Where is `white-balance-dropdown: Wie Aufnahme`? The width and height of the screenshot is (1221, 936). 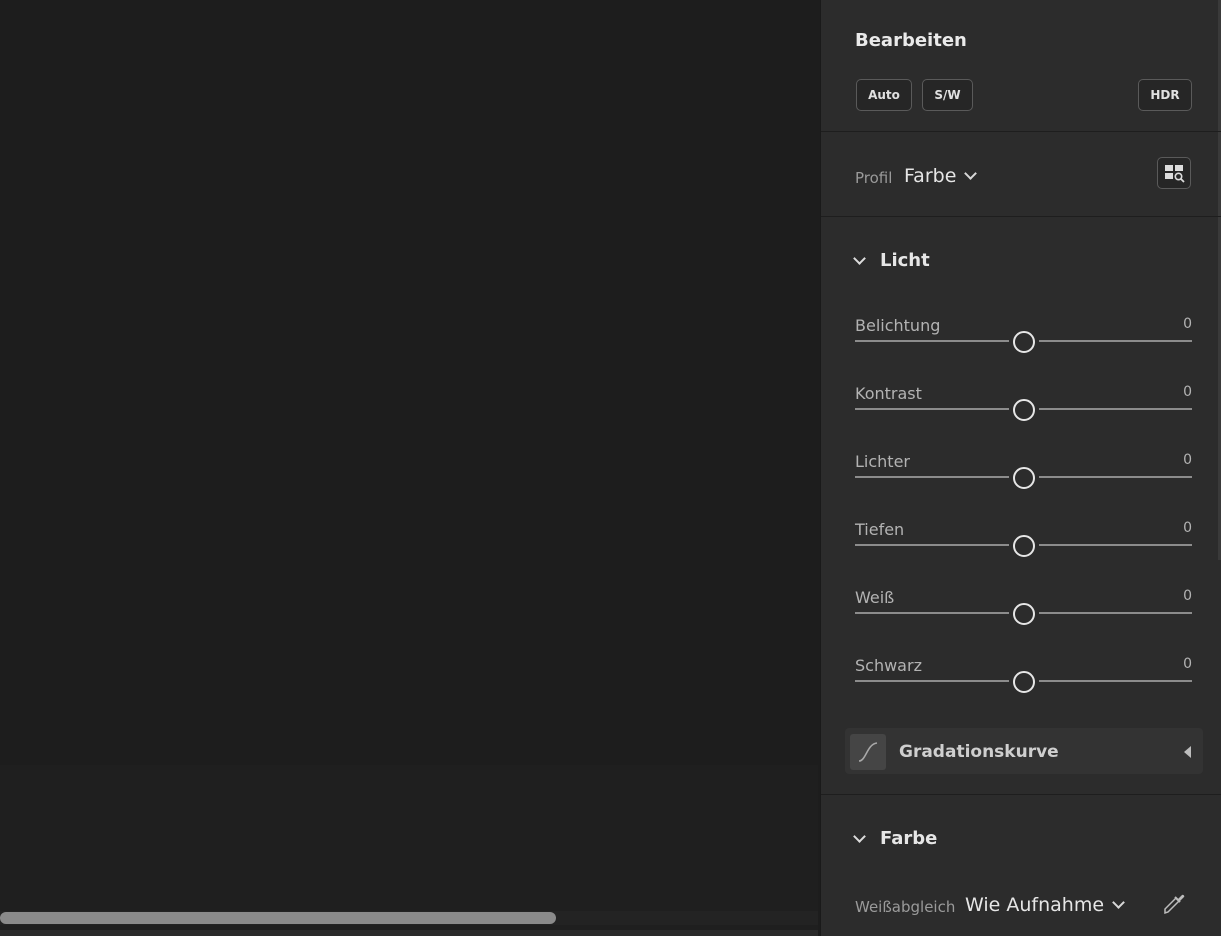 white-balance-dropdown: Wie Aufnahme is located at coordinates (1045, 905).